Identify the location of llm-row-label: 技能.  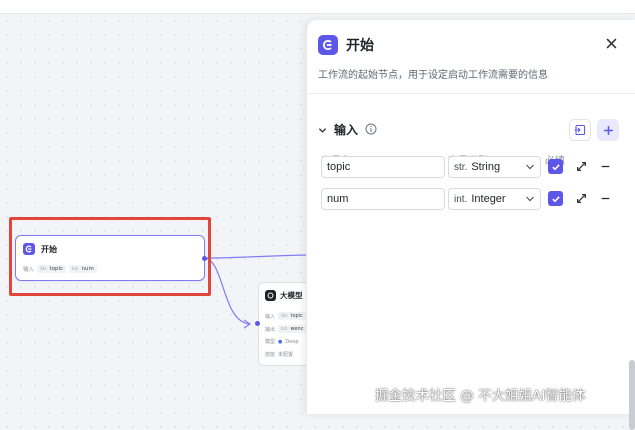
(270, 355).